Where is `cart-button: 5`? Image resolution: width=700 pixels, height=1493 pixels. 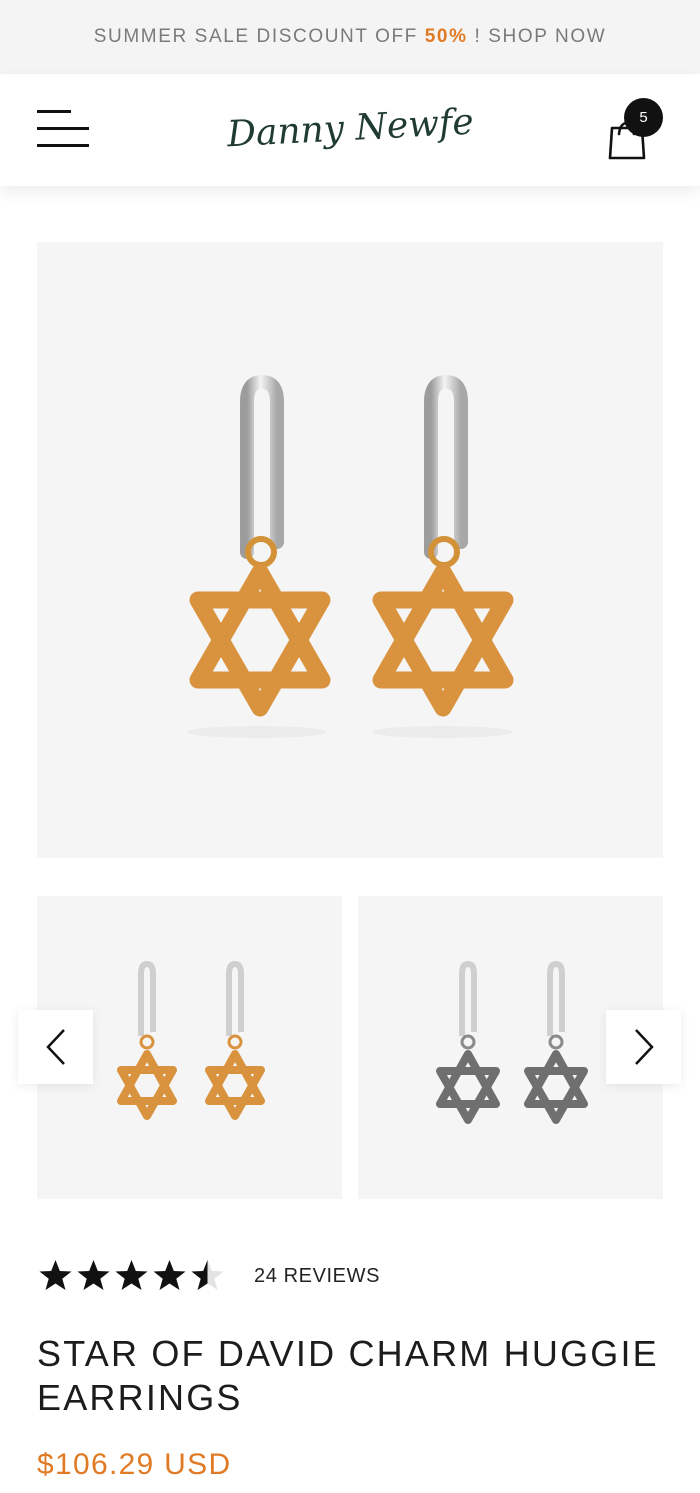 cart-button: 5 is located at coordinates (637, 131).